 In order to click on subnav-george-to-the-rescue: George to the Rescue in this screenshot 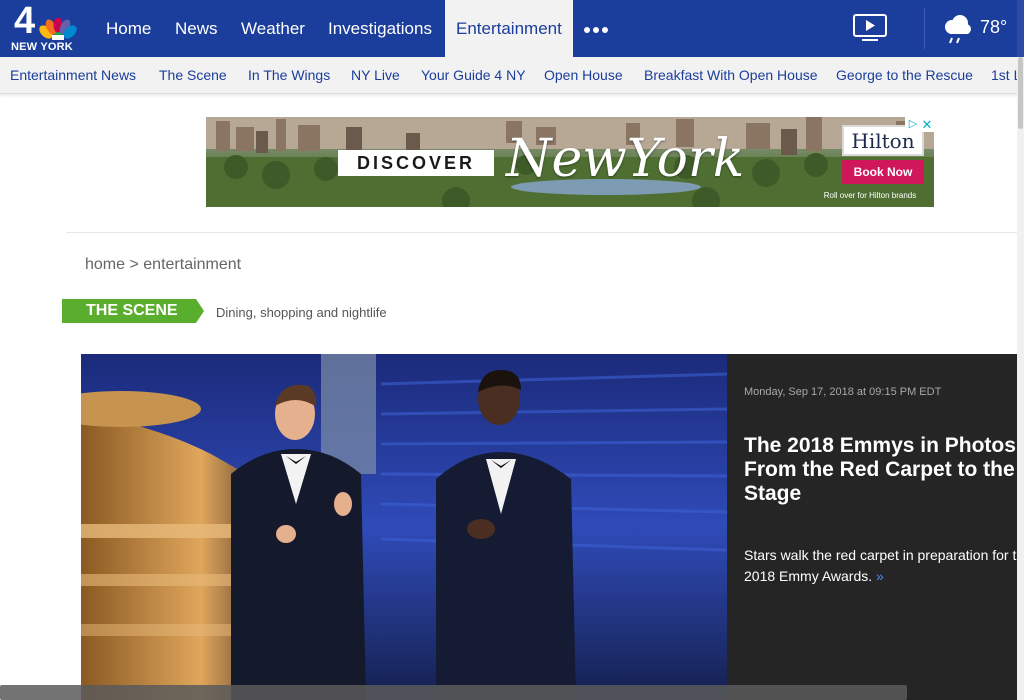, I will do `click(904, 75)`.